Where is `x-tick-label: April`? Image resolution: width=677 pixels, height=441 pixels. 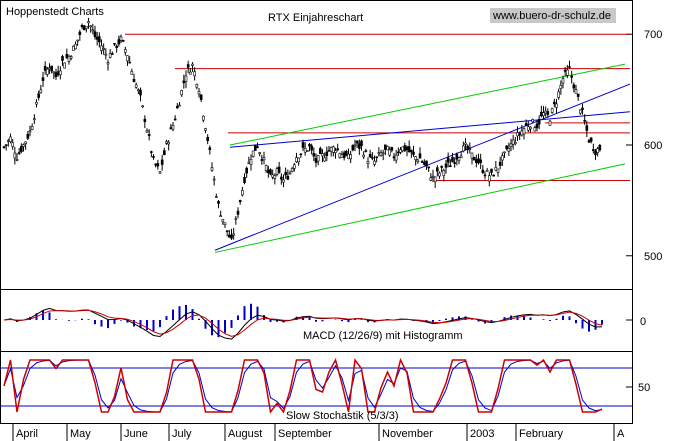 x-tick-label: April is located at coordinates (27, 434).